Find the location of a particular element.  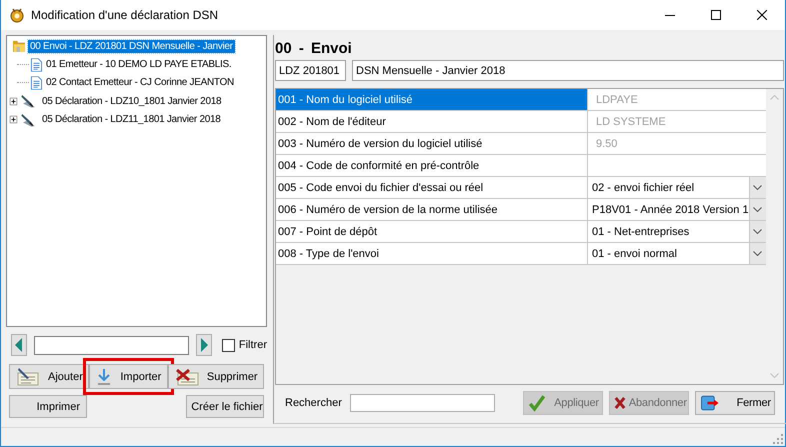

dropdown-field: 01 - Net-entreprises is located at coordinates (677, 231).